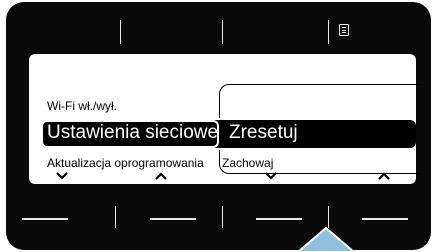 The image size is (437, 252). What do you see at coordinates (228, 134) in the screenshot?
I see `menu-item-network-settings: Ustawienia sieciowe Zresetuj` at bounding box center [228, 134].